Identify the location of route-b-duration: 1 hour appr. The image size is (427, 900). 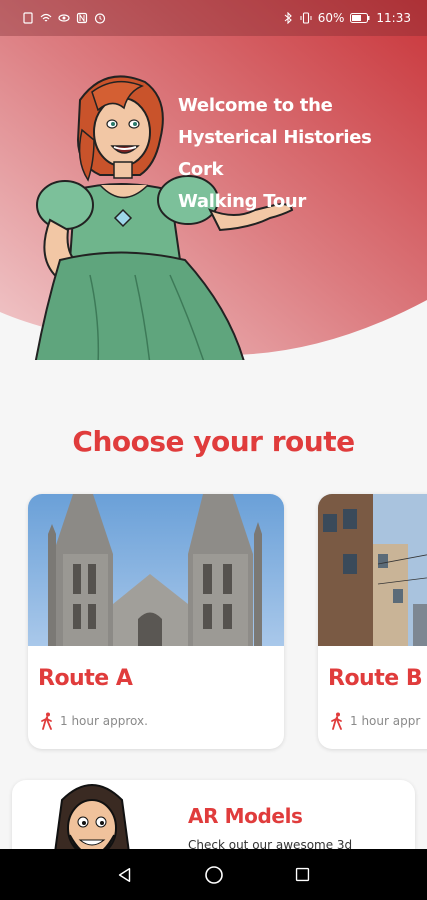
(375, 721).